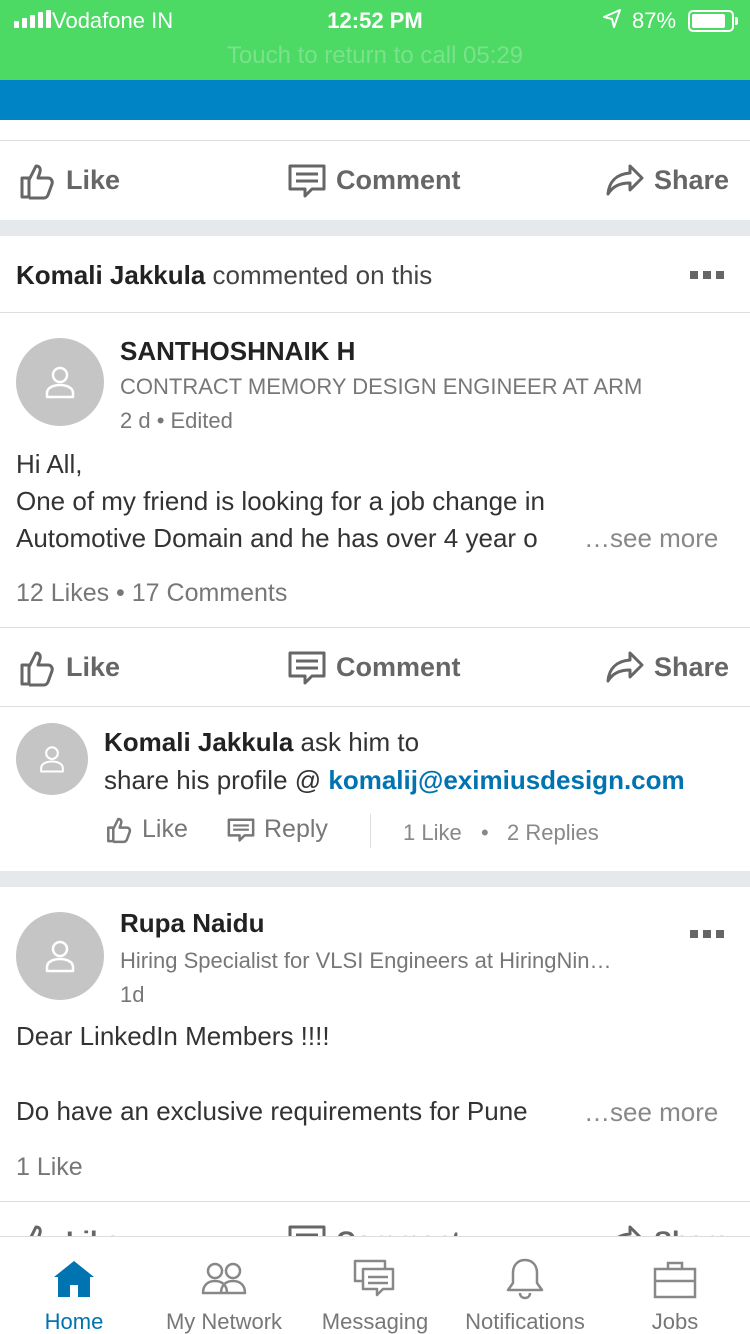 The image size is (750, 1334). I want to click on social-counts: 1 Like, so click(49, 1167).